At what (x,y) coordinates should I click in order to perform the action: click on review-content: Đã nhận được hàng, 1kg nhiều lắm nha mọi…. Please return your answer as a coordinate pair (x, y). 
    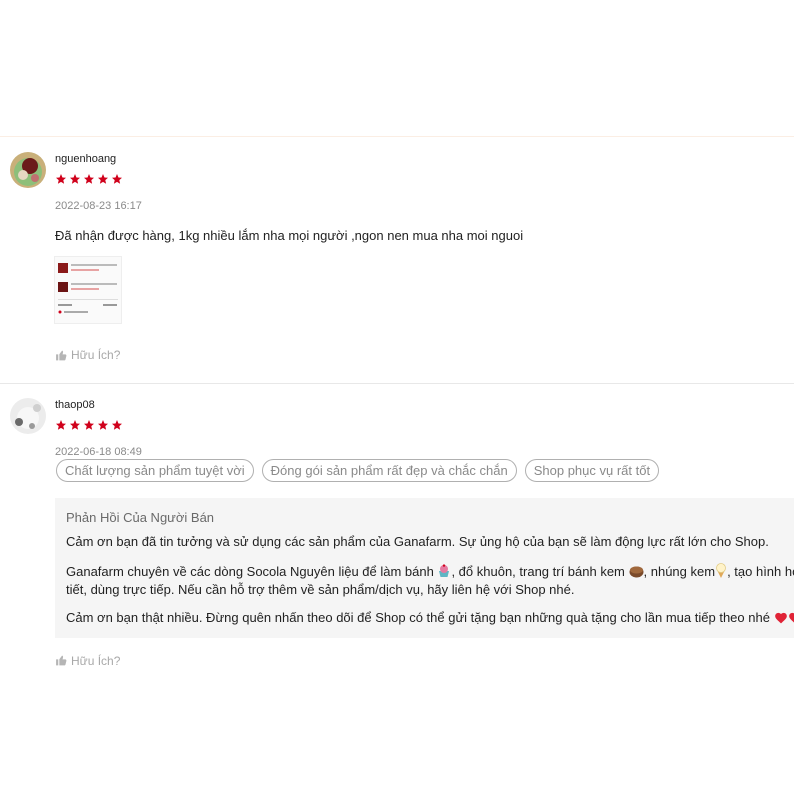
    Looking at the image, I should click on (289, 235).